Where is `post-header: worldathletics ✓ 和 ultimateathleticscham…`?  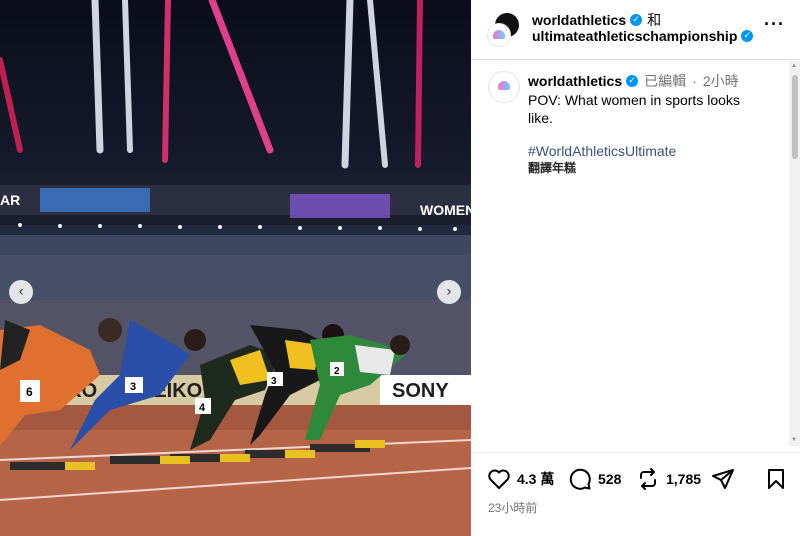
post-header: worldathletics ✓ 和 ultimateathleticscham… is located at coordinates (635, 30).